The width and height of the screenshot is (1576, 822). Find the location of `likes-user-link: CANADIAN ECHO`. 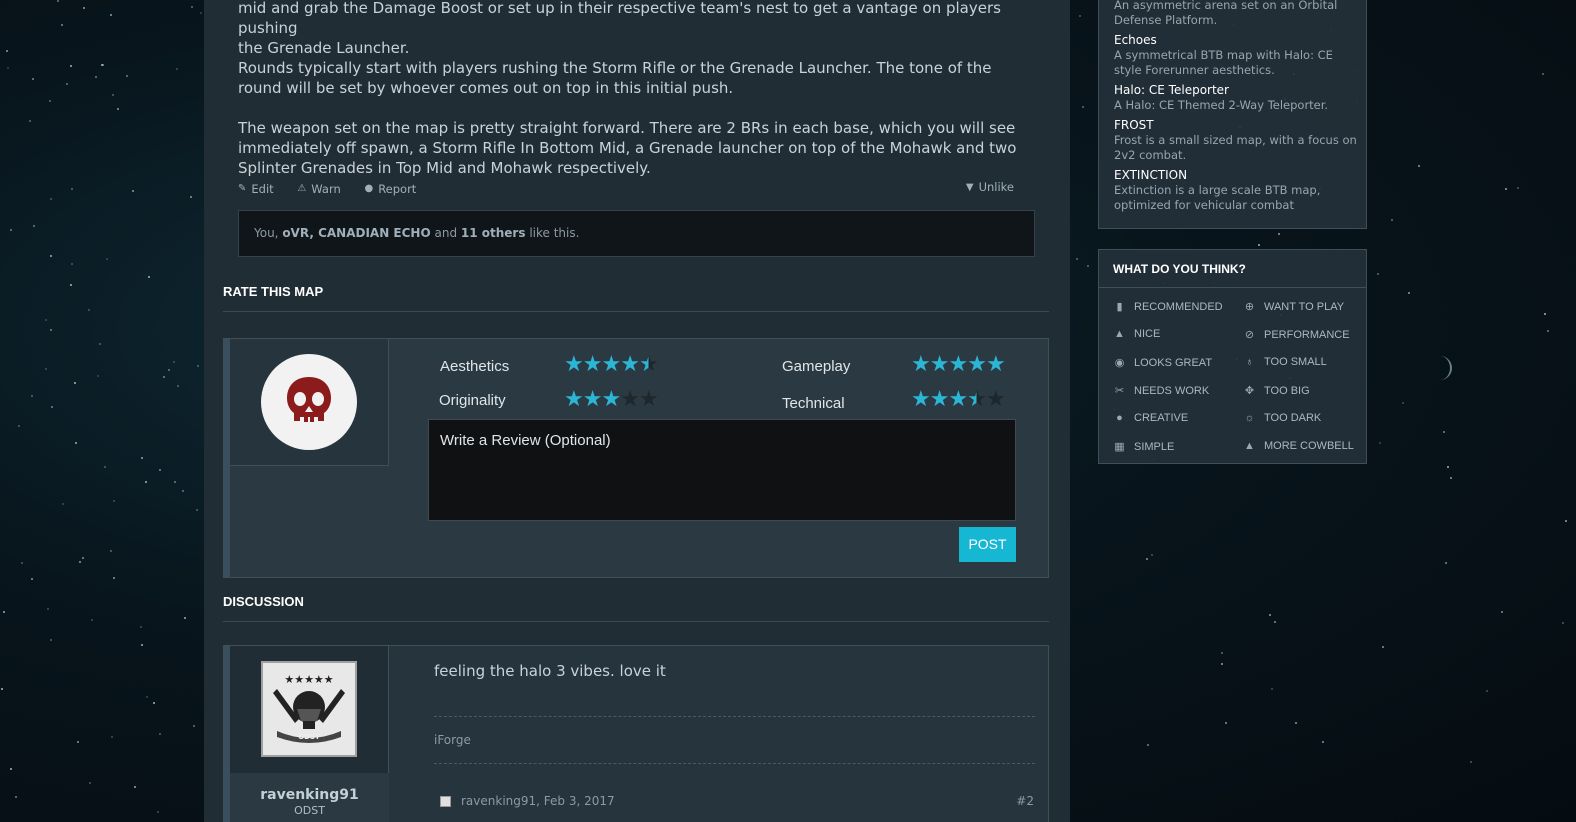

likes-user-link: CANADIAN ECHO is located at coordinates (374, 233).